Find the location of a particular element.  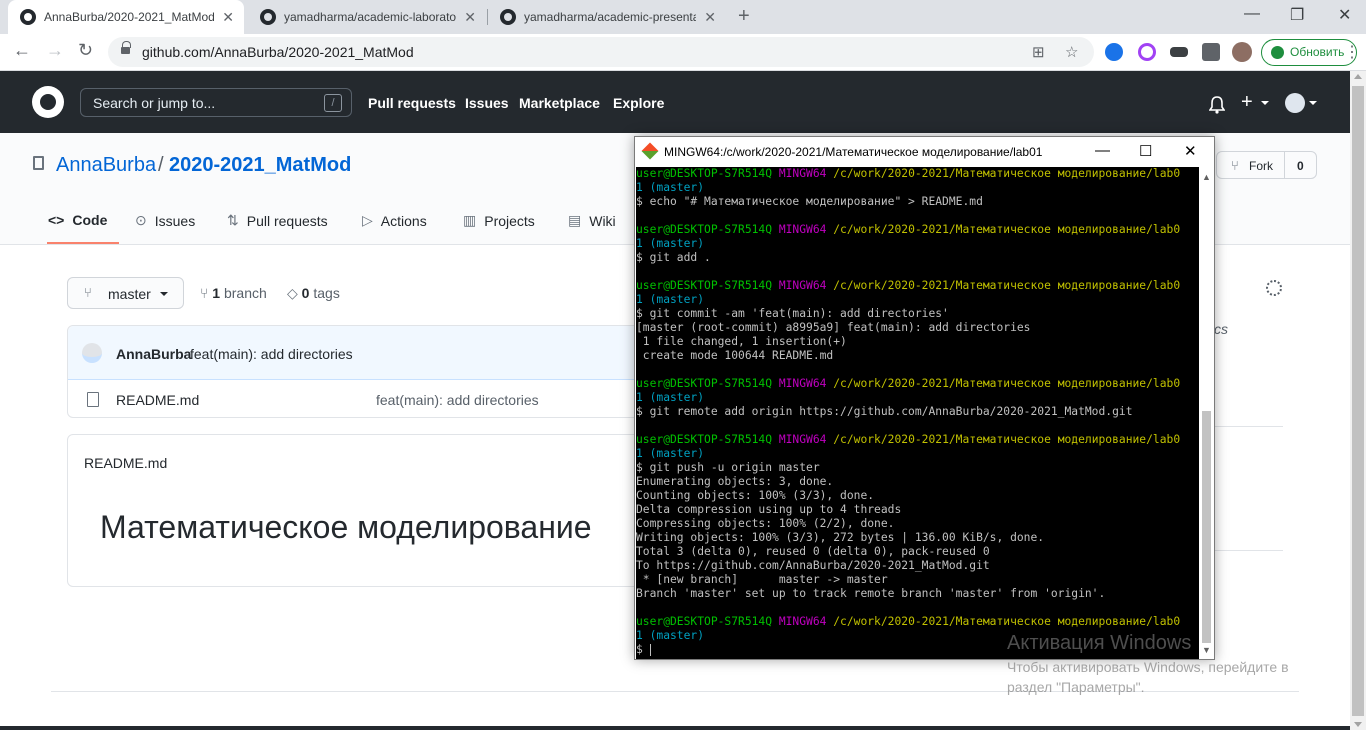

code-icon: <> is located at coordinates (56, 220).